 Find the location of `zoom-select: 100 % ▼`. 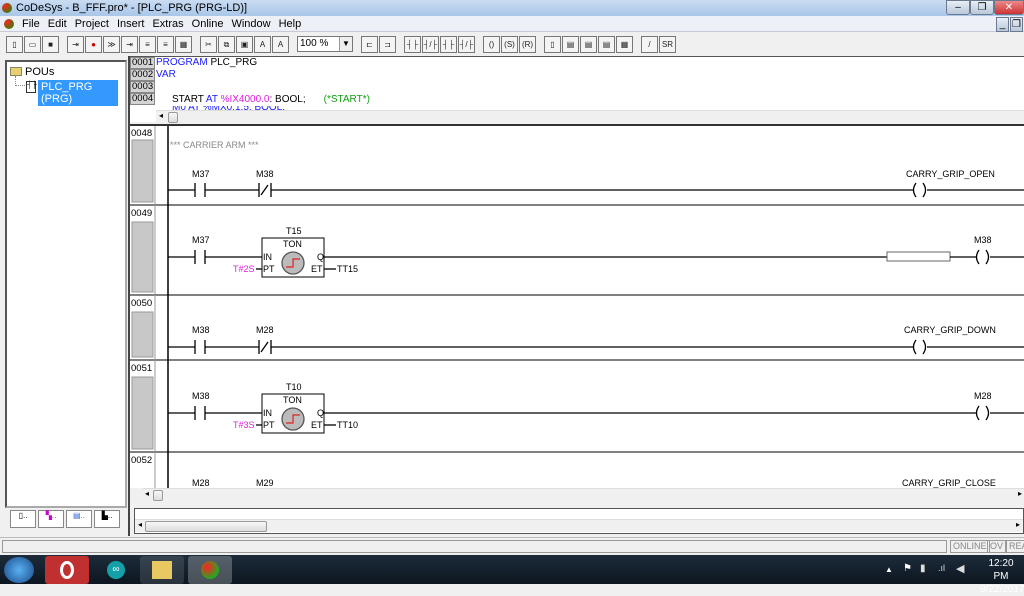

zoom-select: 100 % ▼ is located at coordinates (325, 44).